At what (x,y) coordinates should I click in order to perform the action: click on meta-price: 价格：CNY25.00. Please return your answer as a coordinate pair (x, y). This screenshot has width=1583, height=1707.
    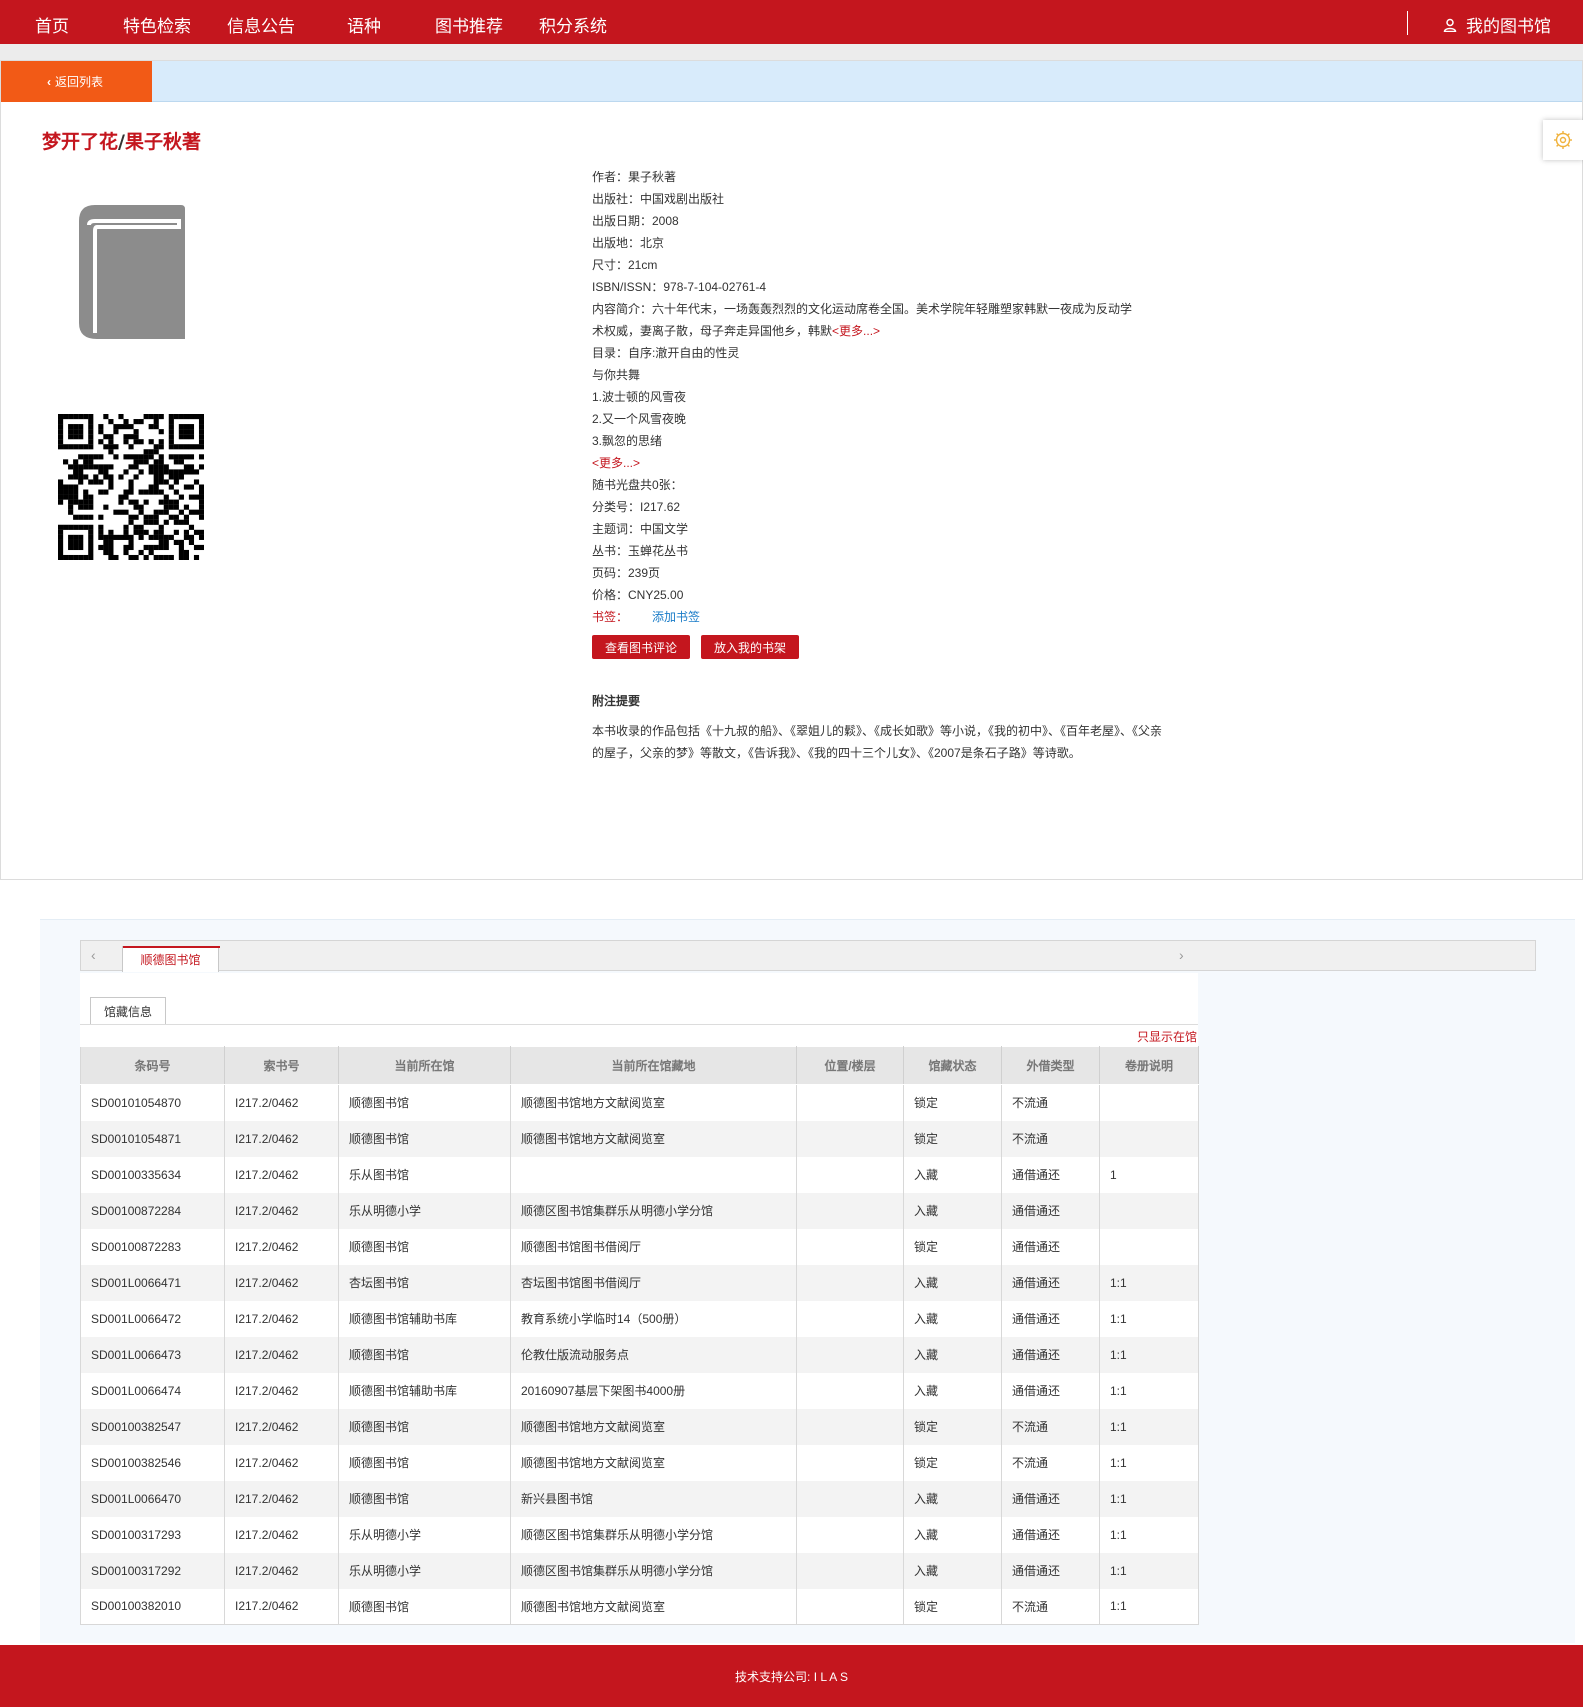
    Looking at the image, I should click on (638, 595).